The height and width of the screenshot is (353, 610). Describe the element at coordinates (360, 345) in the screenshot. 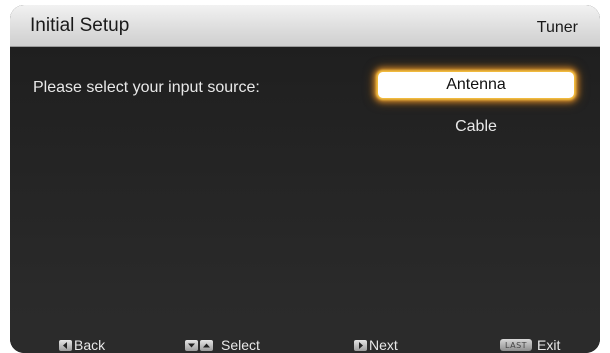

I see `right-arrow-key-icon` at that location.